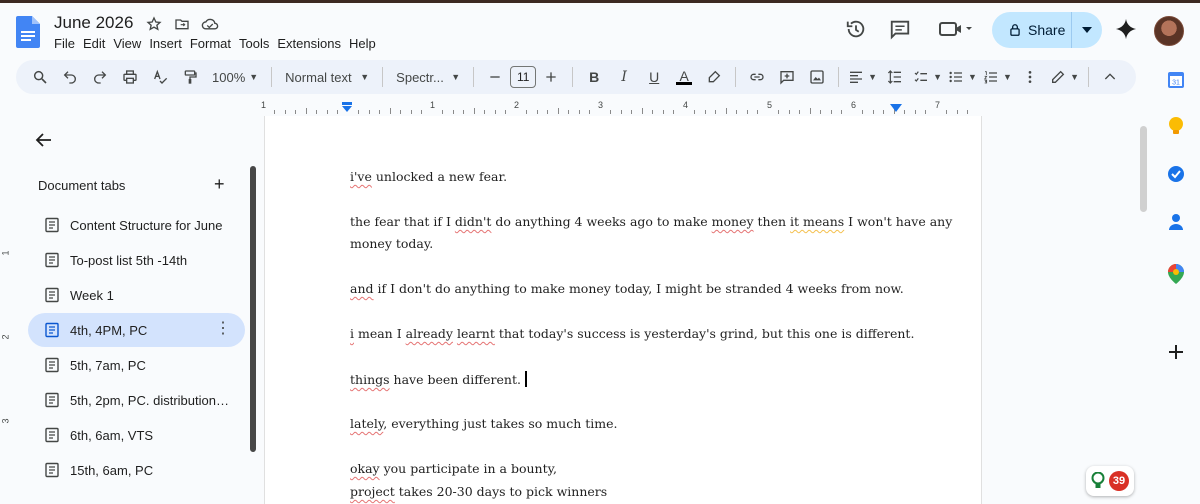 The height and width of the screenshot is (504, 1200). I want to click on tab-item-active: 4th, 4PM, PC ⋮, so click(136, 330).